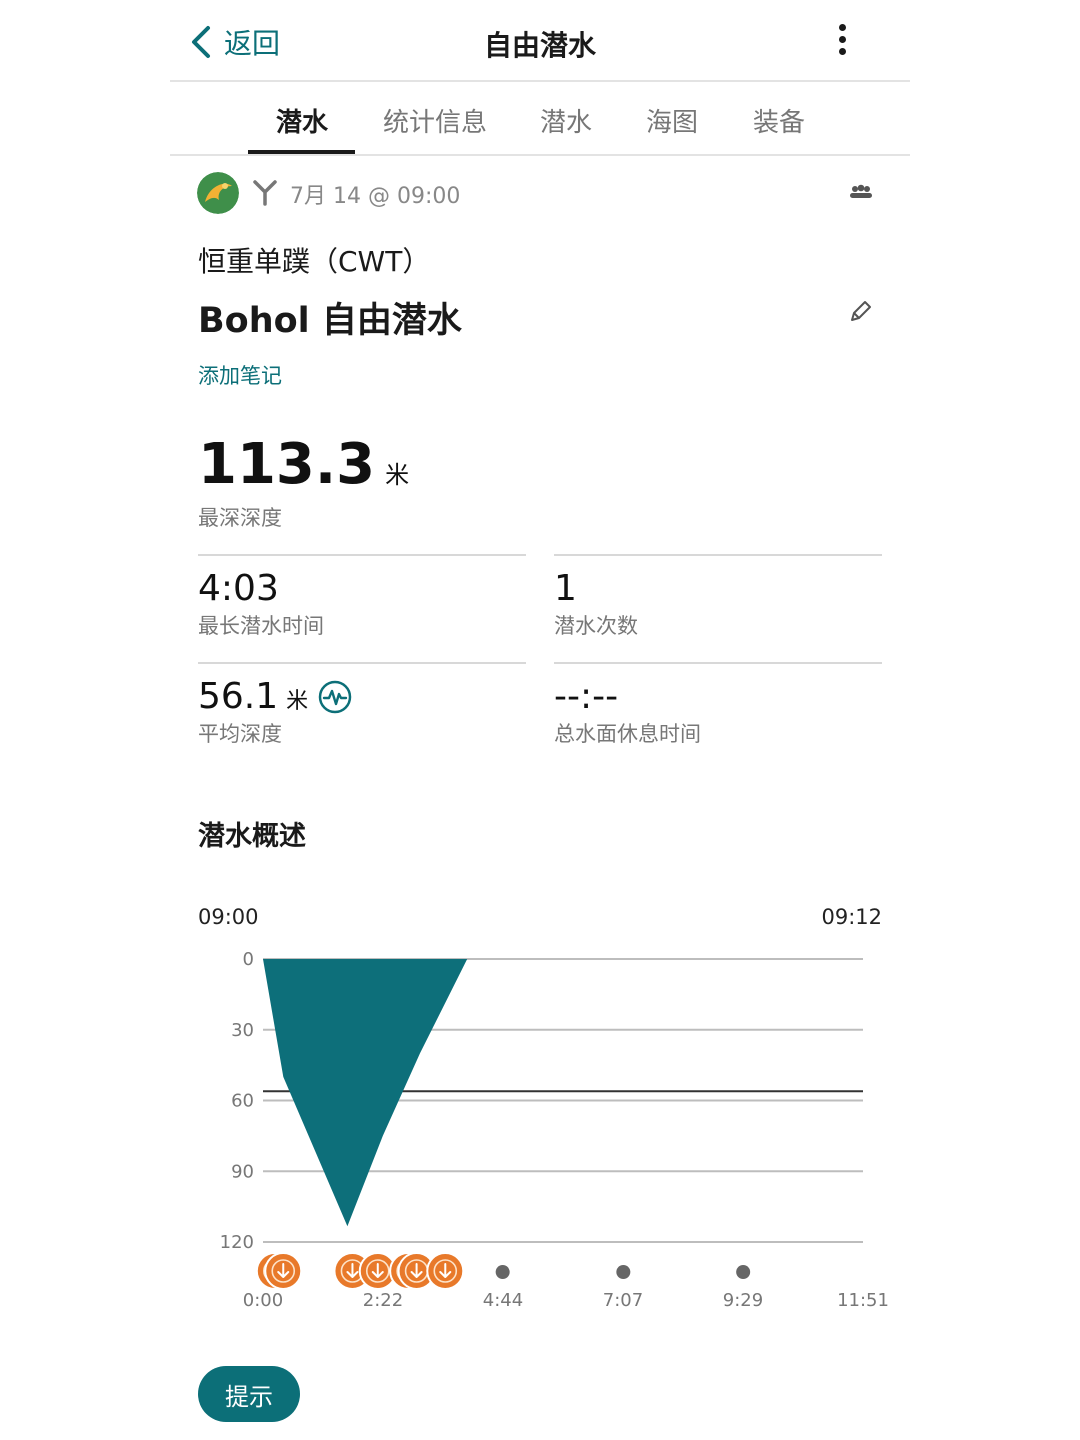  I want to click on y-tick-label: 60, so click(242, 1101).